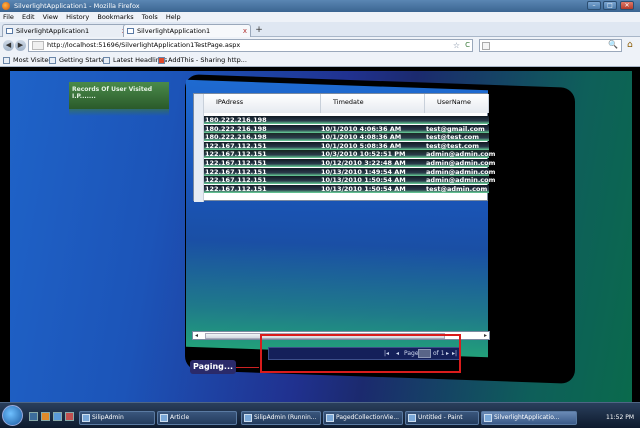 The height and width of the screenshot is (428, 640). Describe the element at coordinates (77, 17) in the screenshot. I see `menu-history: History` at that location.